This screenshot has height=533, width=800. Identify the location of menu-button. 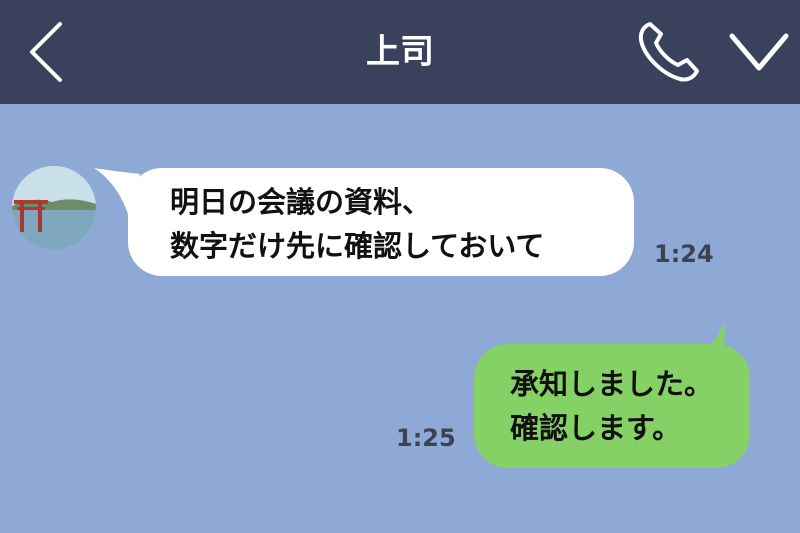
(759, 51).